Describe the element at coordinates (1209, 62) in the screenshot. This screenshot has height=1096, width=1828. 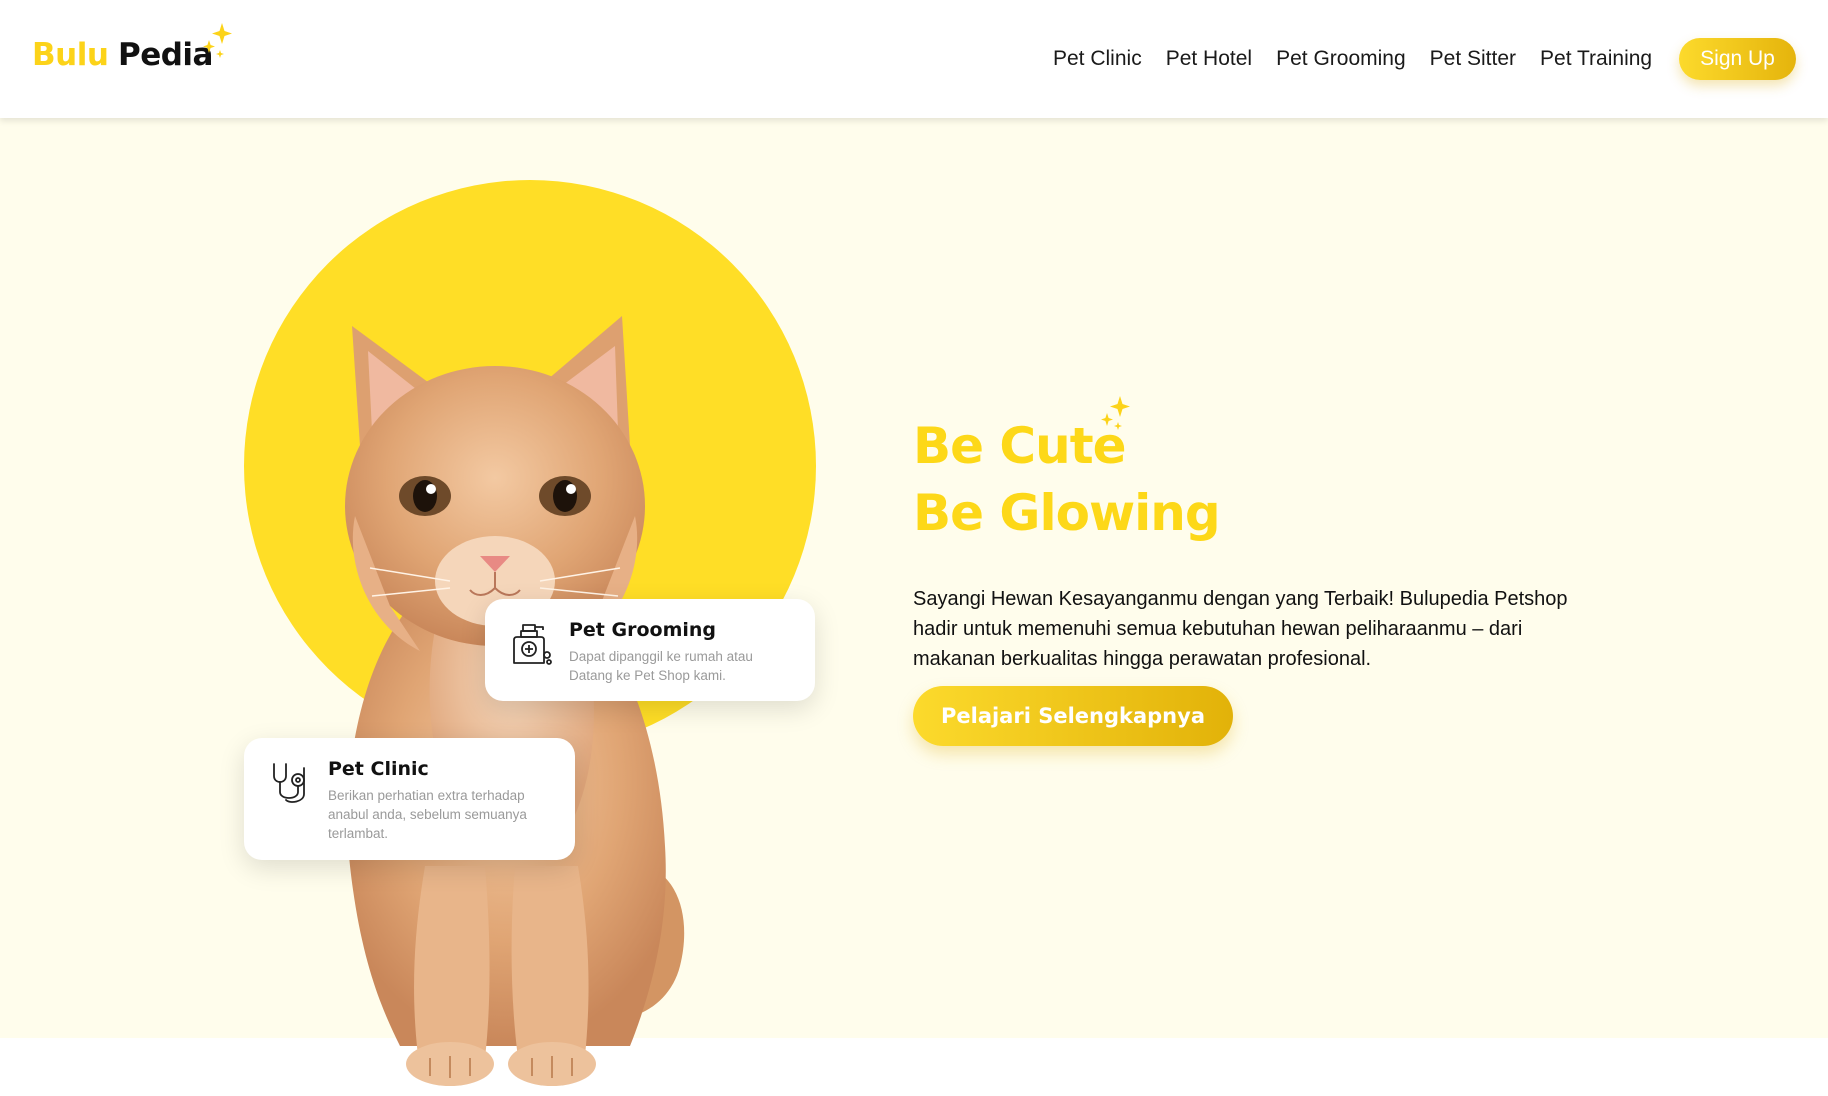
I see `nav-link-pet-hotel: Pet Hotel` at that location.